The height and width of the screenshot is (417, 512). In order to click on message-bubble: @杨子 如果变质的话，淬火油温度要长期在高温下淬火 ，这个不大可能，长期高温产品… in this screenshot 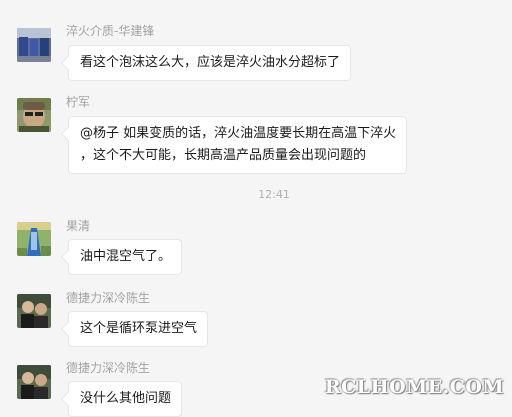, I will do `click(238, 145)`.